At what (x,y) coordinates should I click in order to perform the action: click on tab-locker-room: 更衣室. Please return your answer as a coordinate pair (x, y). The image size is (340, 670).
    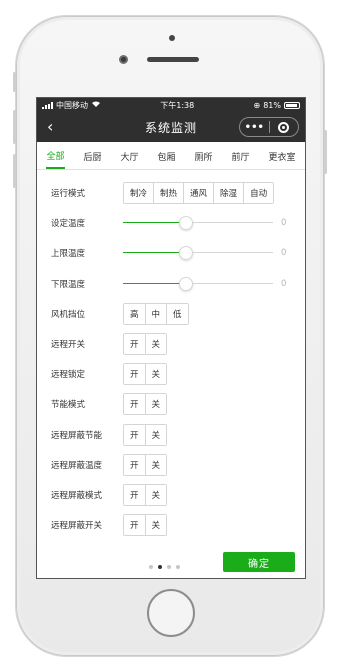
    Looking at the image, I should click on (281, 156).